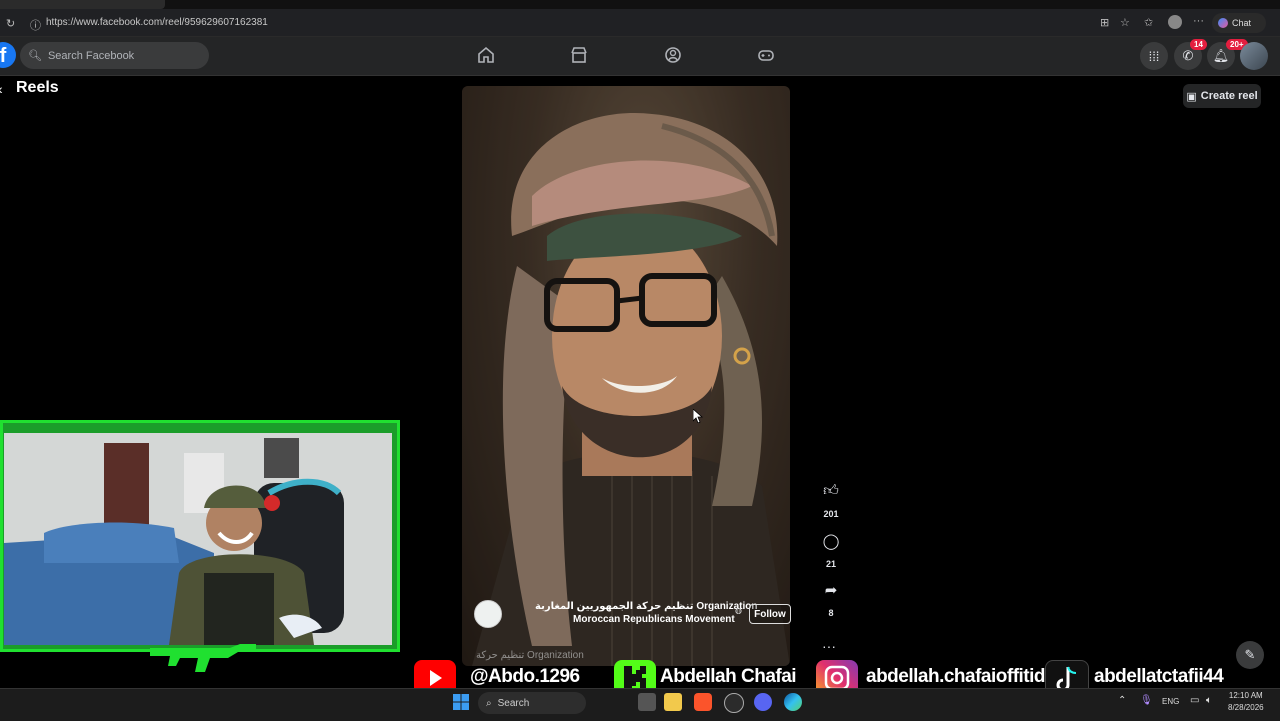  I want to click on youtube-handle: @Abdo.1296, so click(525, 676).